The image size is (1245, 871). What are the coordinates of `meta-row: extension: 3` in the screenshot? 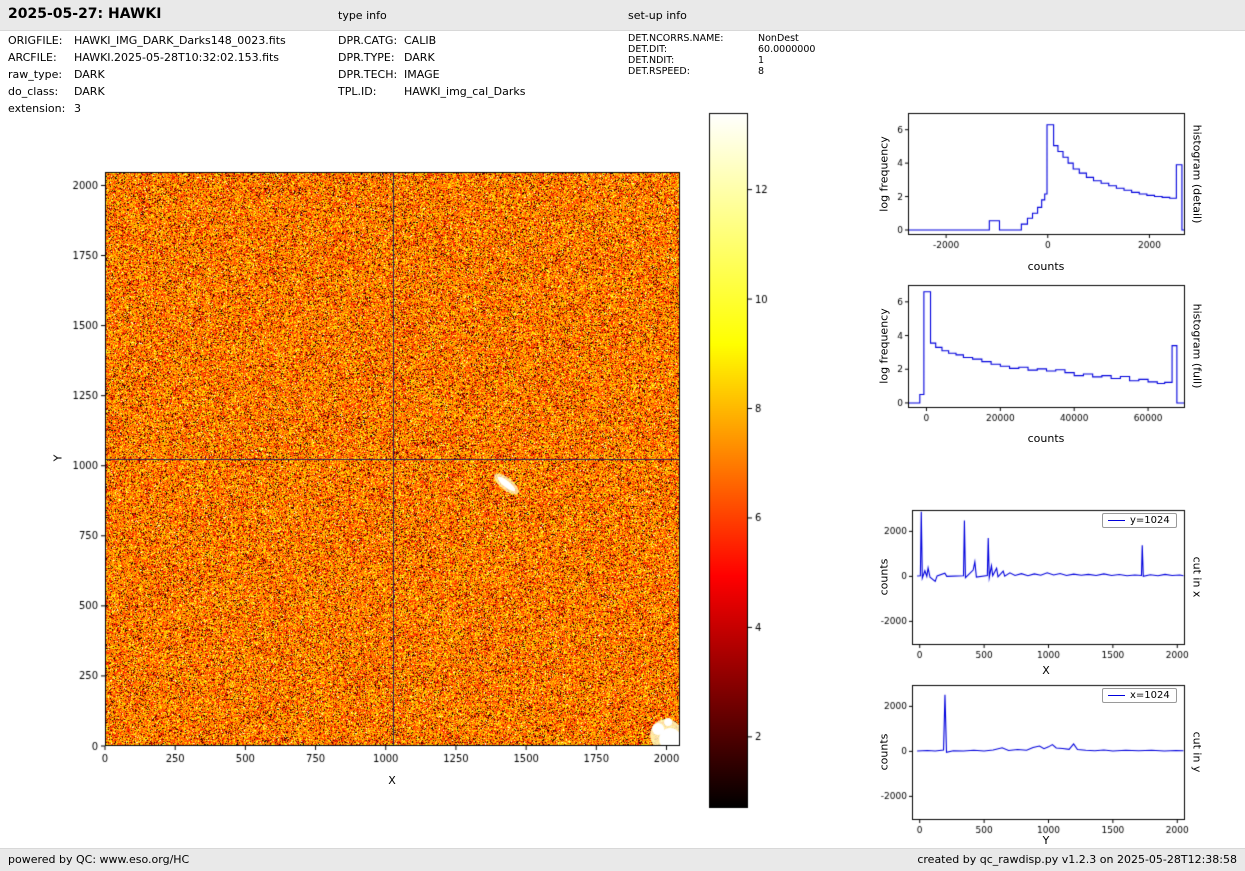 It's located at (147, 110).